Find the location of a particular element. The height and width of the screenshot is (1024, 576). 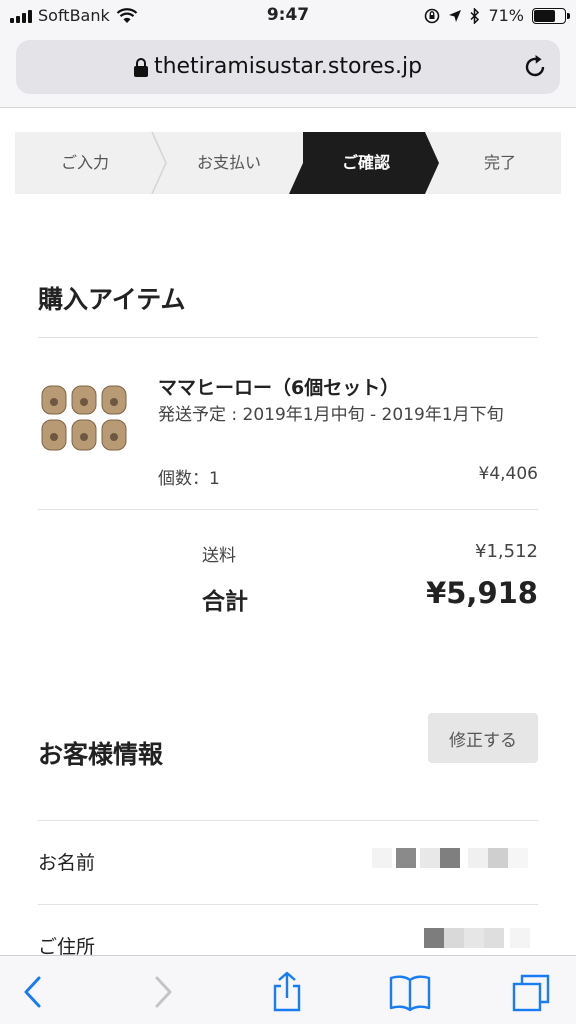

back-icon is located at coordinates (34, 992).